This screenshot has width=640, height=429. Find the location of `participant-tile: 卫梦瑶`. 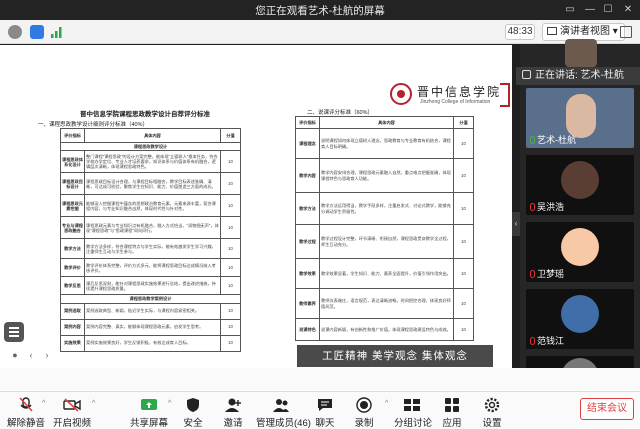

participant-tile: 卫梦瑶 is located at coordinates (580, 252).